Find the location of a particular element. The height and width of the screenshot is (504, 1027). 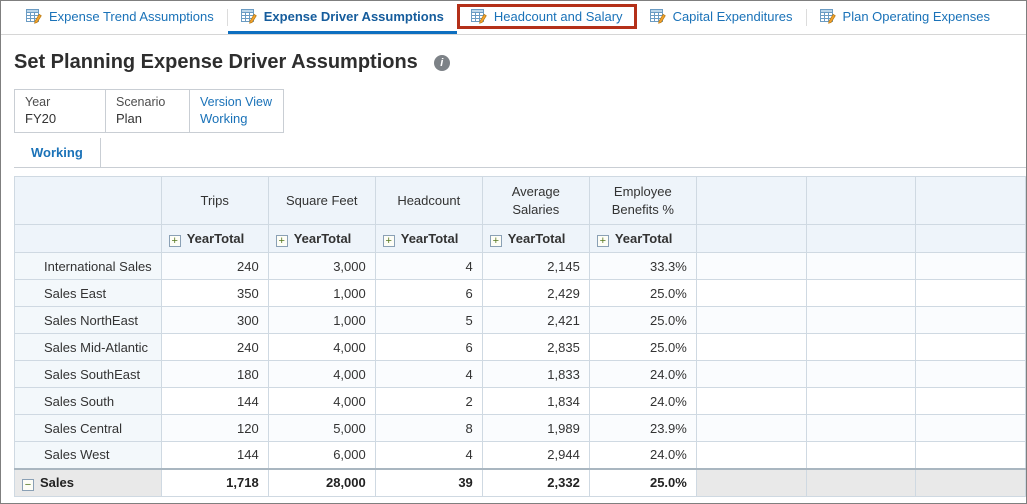

data-cell: 1,833 is located at coordinates (535, 374).